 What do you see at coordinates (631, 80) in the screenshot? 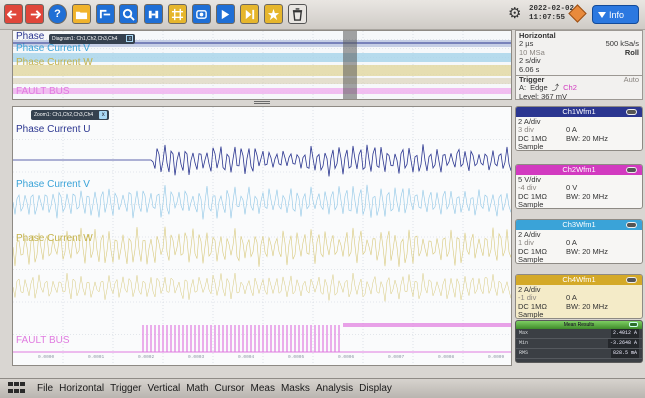
I see `trigger-mode: Auto` at bounding box center [631, 80].